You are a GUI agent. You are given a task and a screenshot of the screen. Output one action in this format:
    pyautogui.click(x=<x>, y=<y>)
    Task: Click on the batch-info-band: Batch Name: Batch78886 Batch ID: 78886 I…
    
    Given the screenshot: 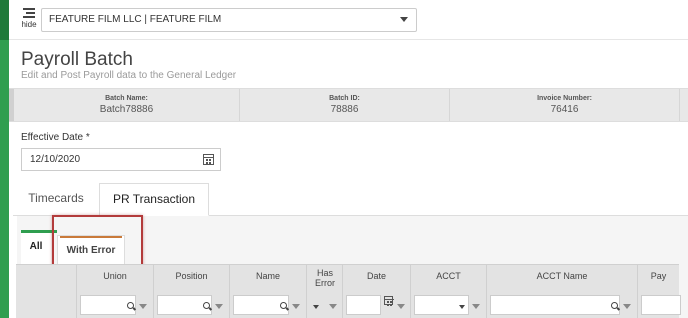 What is the action you would take?
    pyautogui.click(x=348, y=105)
    